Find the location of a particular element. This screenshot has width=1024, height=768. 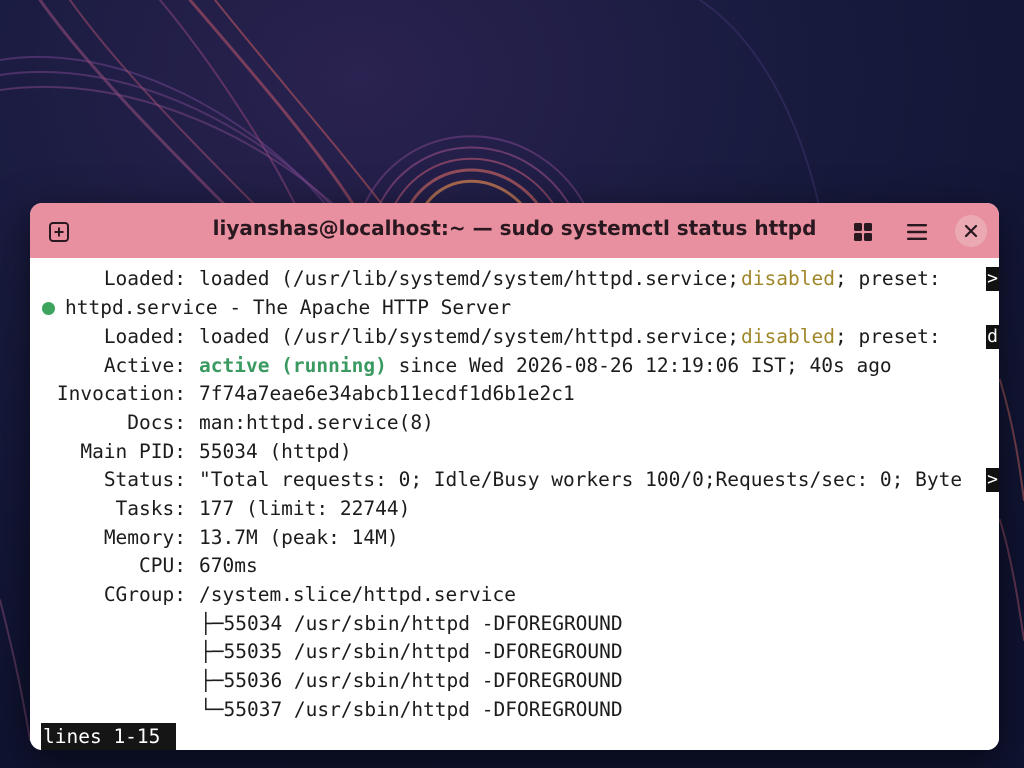

hamburger-menu-icon is located at coordinates (917, 232).